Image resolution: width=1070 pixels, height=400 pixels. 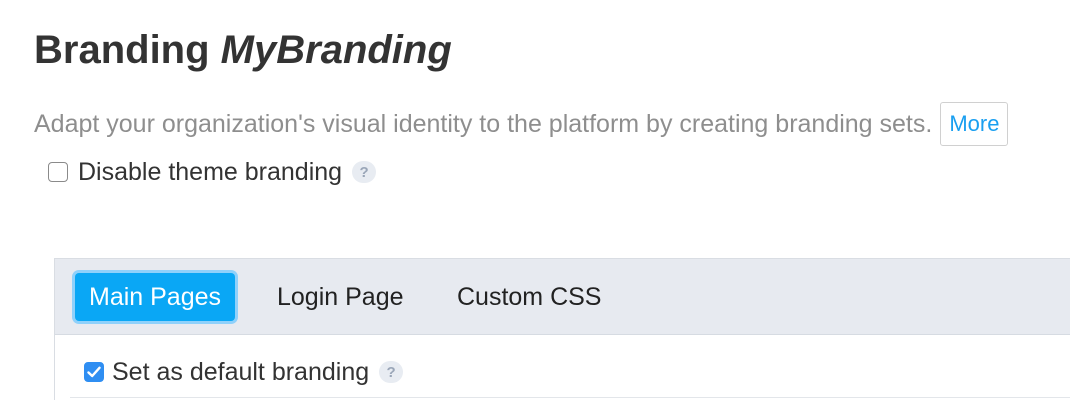 I want to click on default-branding-checkbox, so click(x=94, y=372).